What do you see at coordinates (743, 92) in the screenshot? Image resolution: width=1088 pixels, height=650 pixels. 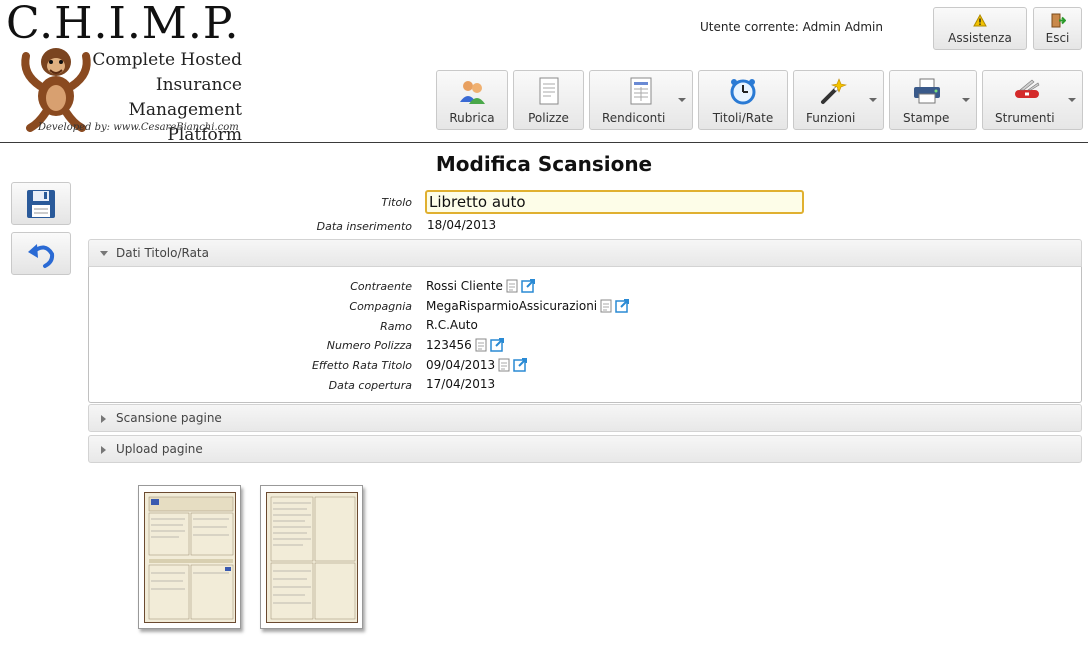 I see `alarm-clock-icon` at bounding box center [743, 92].